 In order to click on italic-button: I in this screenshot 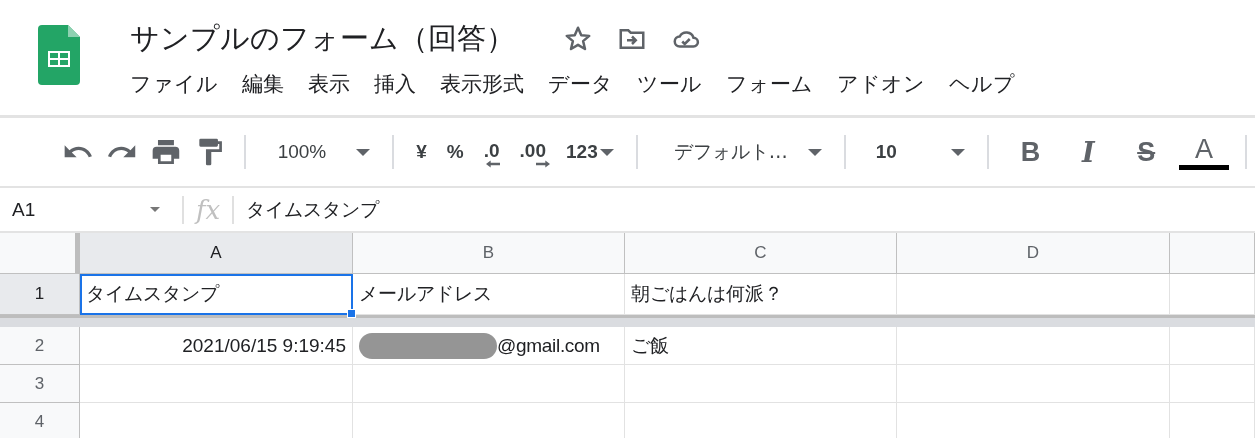, I will do `click(1088, 152)`.